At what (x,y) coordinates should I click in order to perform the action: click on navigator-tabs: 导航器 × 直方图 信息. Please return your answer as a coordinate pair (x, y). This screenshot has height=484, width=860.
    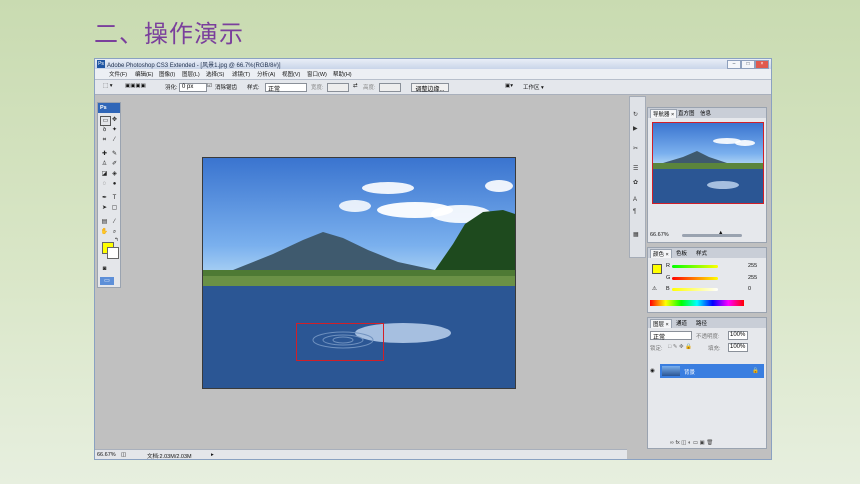
    Looking at the image, I should click on (707, 113).